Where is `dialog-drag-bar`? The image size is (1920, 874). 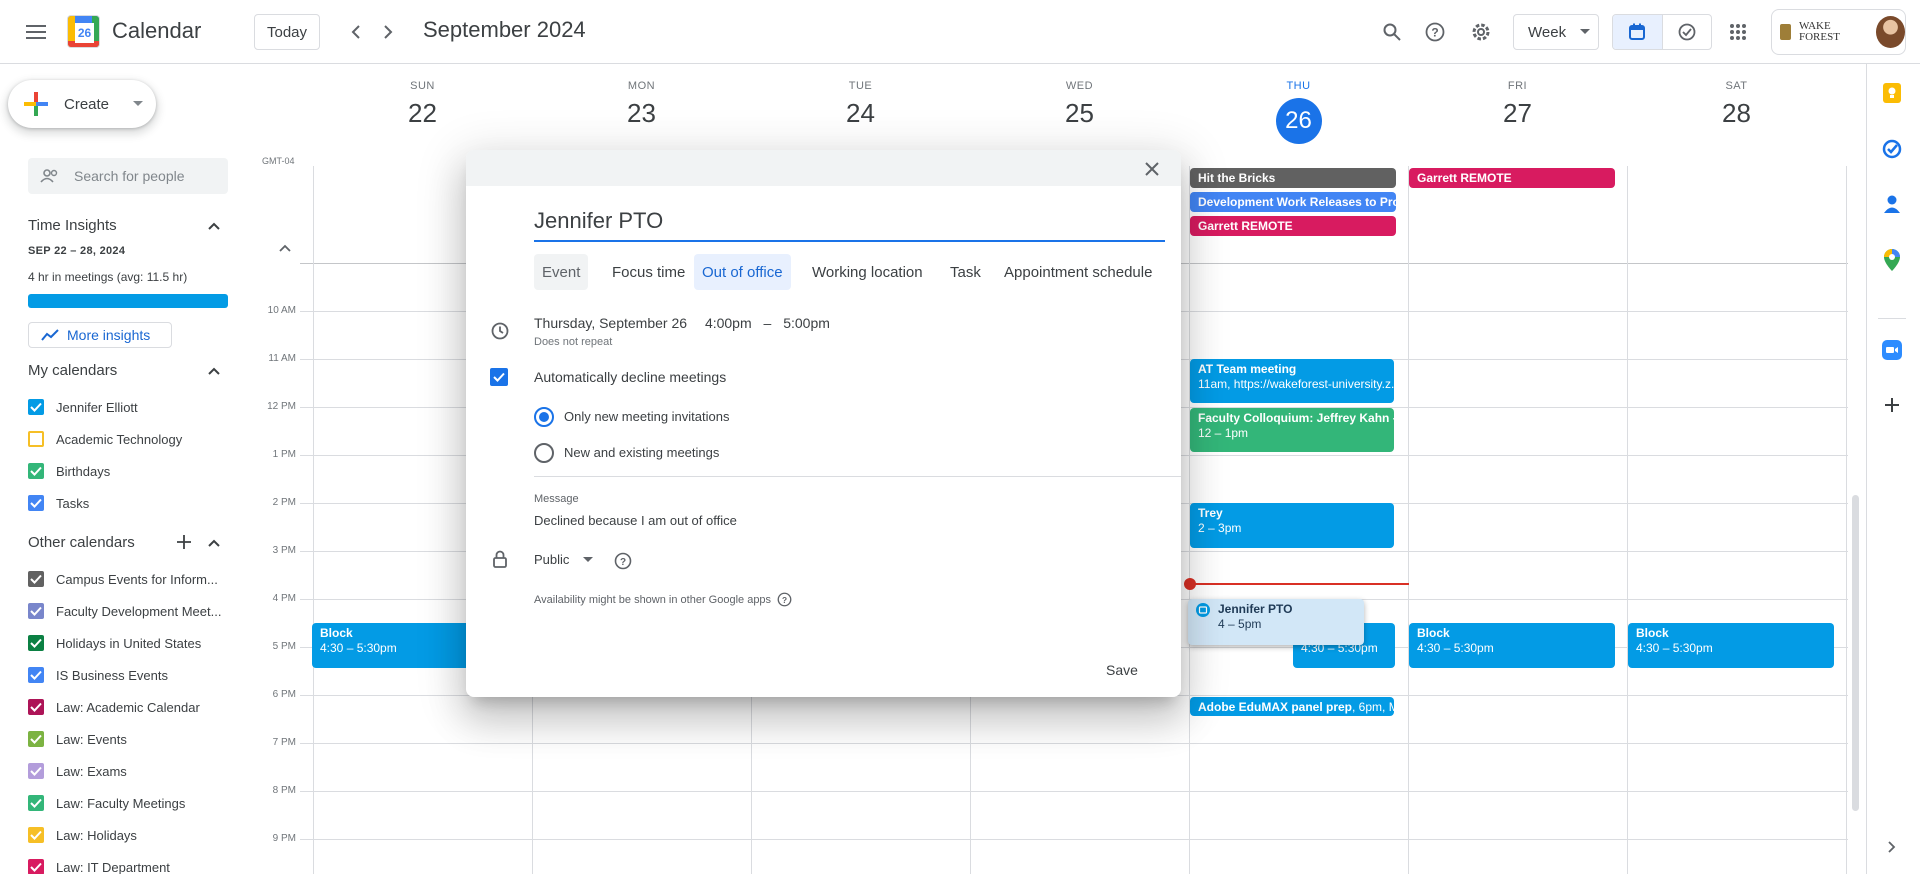
dialog-drag-bar is located at coordinates (823, 168).